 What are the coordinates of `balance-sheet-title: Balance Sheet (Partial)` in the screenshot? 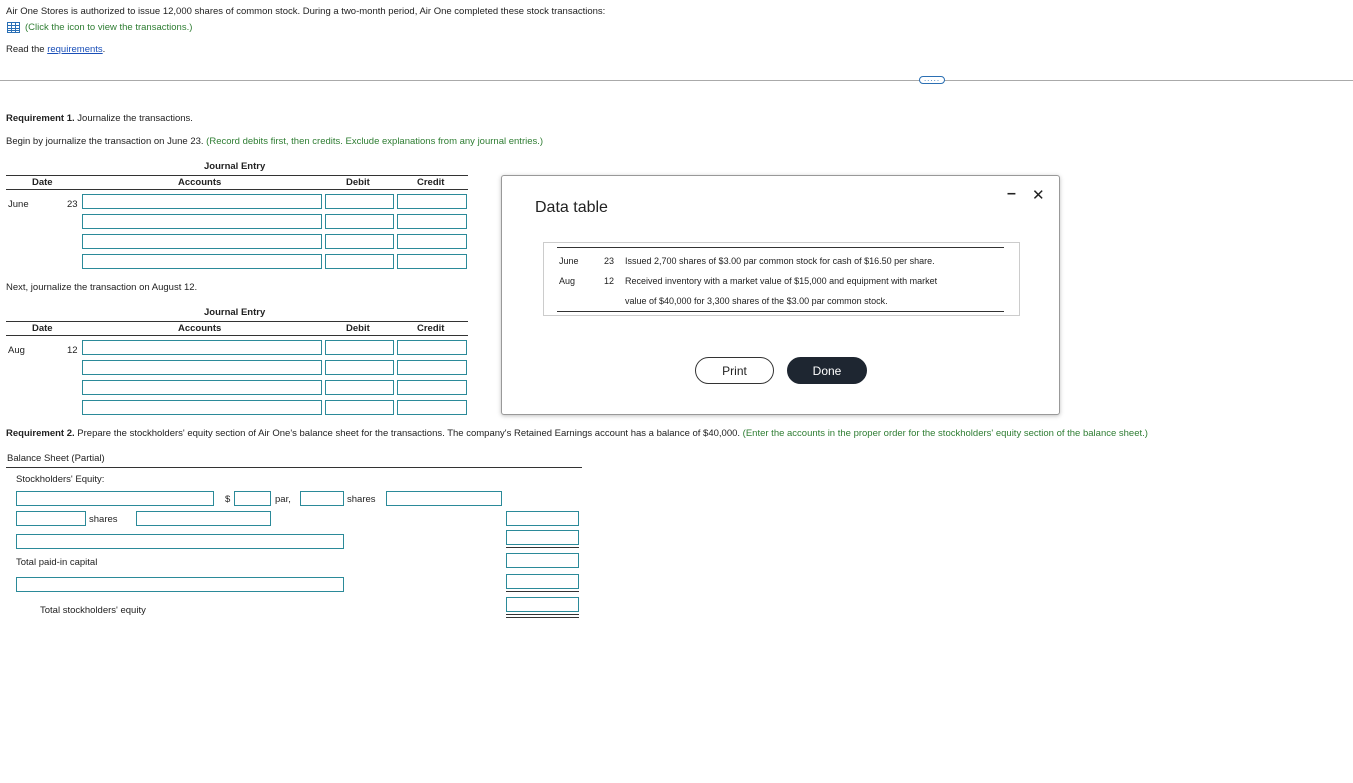 It's located at (56, 458).